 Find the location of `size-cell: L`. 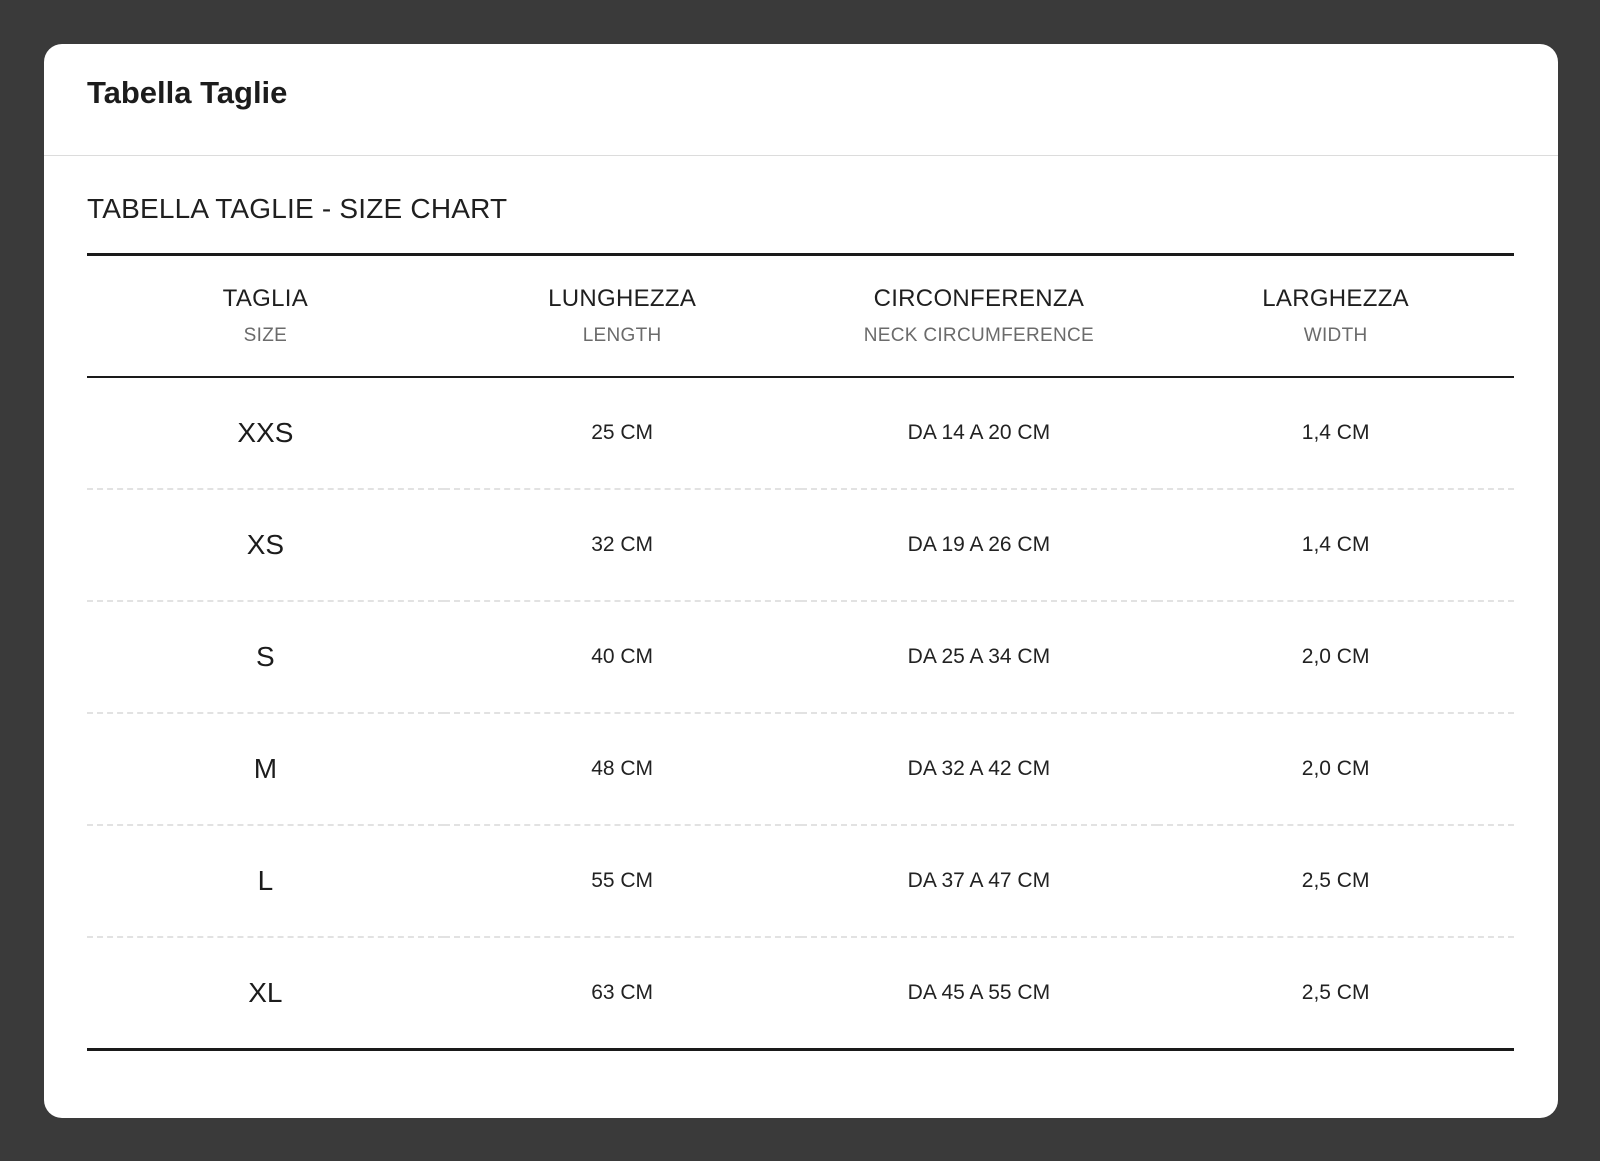

size-cell: L is located at coordinates (265, 880).